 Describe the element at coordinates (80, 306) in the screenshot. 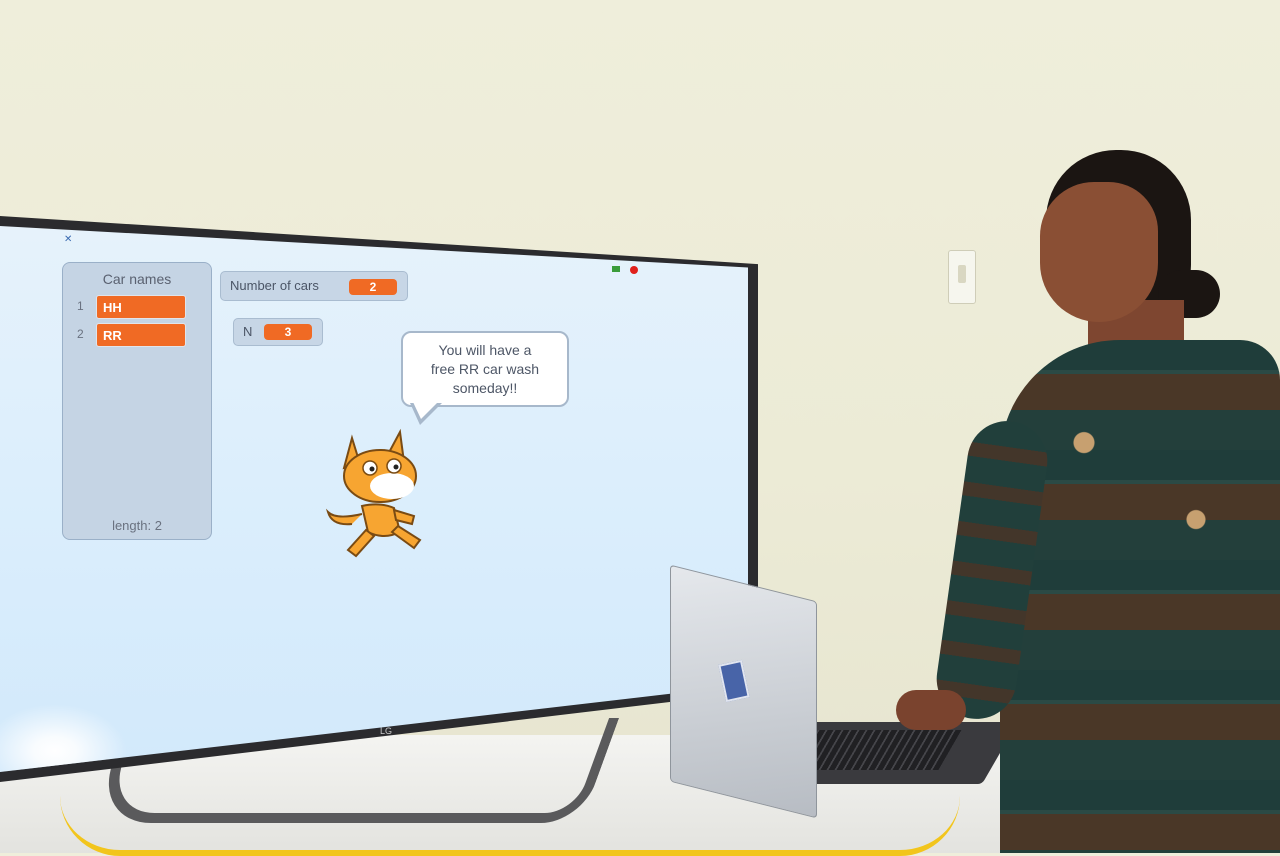

I see `list-index: 1` at that location.